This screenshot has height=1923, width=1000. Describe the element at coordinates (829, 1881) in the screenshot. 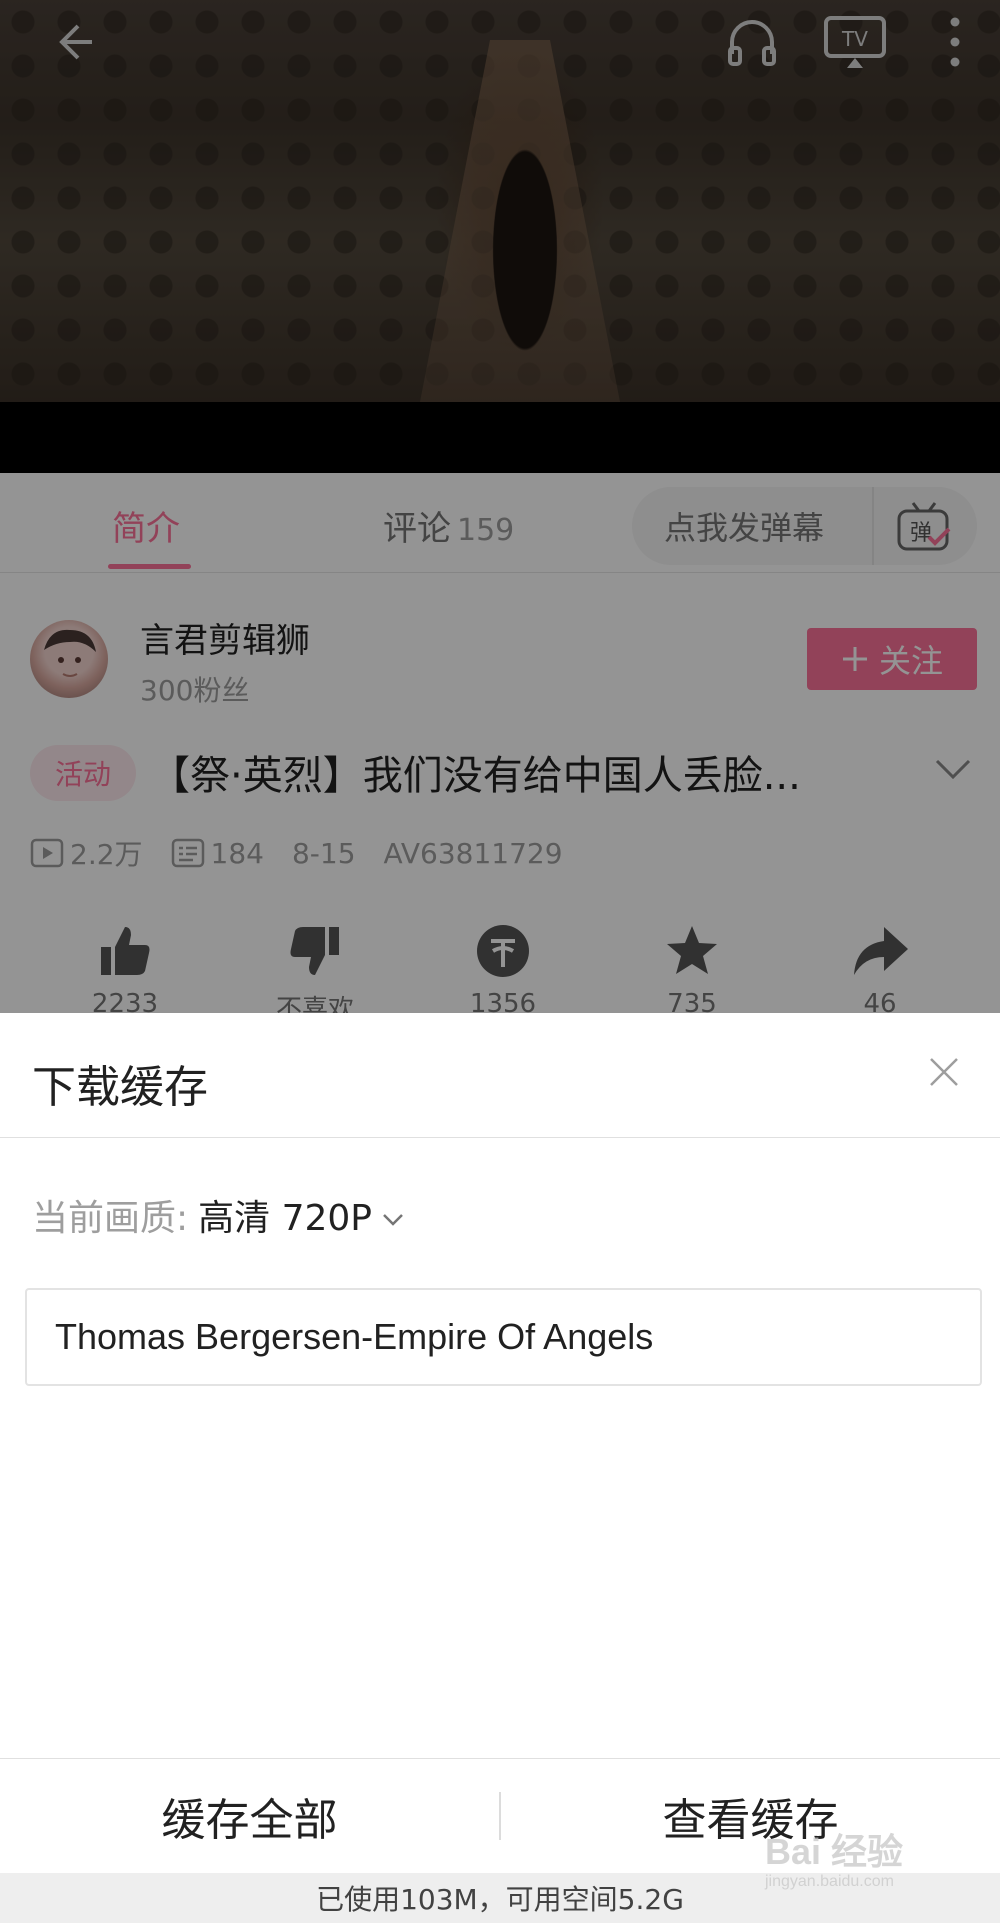

I see `watermark-sub: jingyan.baidu.com` at that location.